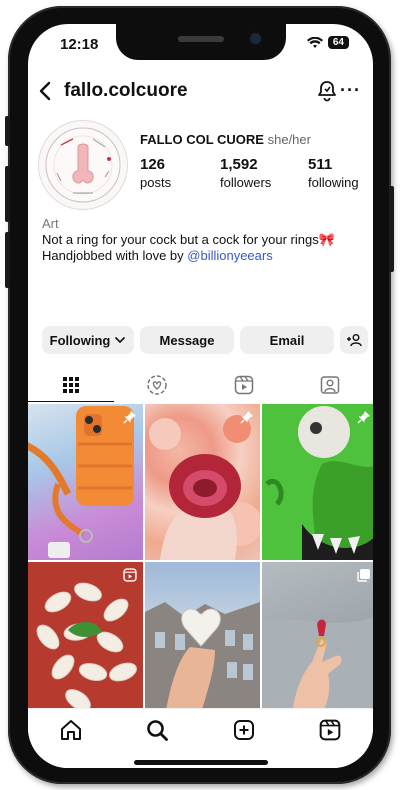  I want to click on full-name-text: FALLO COL CUORE, so click(202, 139).